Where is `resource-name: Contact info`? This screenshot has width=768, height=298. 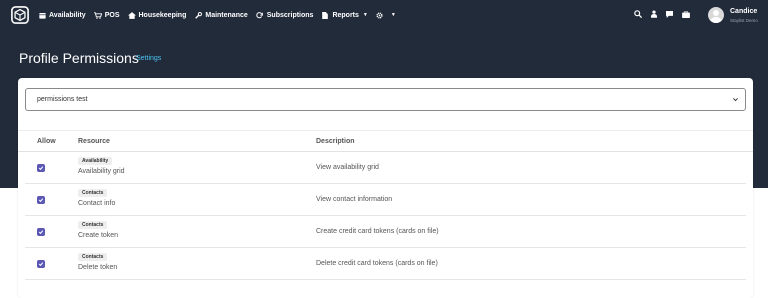 resource-name: Contact info is located at coordinates (97, 203).